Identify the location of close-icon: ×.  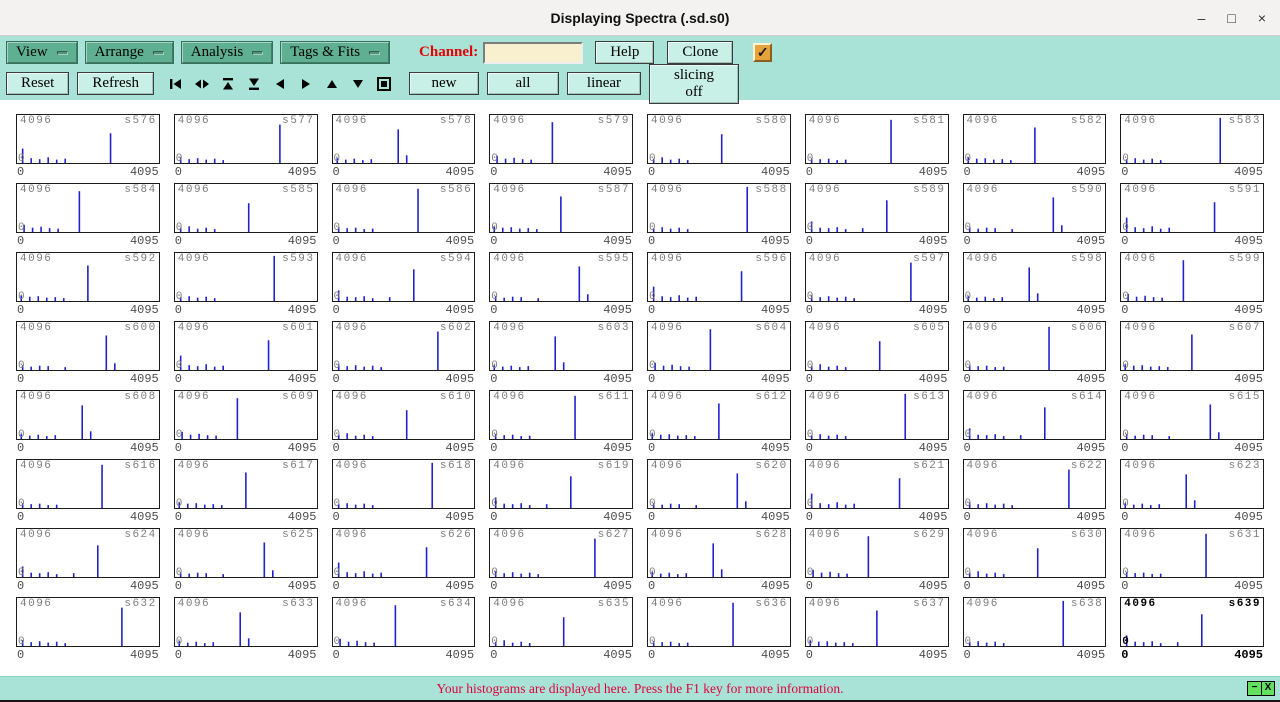
(1262, 18).